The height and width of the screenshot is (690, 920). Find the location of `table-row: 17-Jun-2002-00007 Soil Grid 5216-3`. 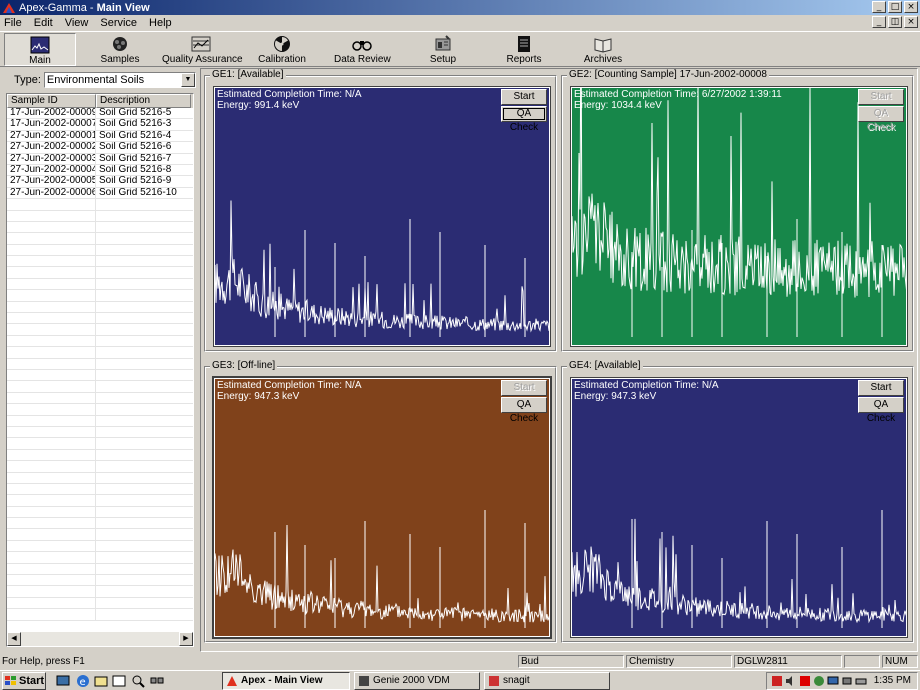

table-row: 17-Jun-2002-00007 Soil Grid 5216-3 is located at coordinates (100, 125).